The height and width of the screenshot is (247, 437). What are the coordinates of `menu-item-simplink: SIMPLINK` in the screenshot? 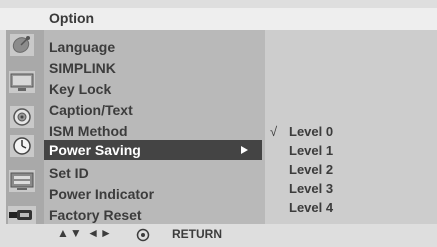 It's located at (153, 68).